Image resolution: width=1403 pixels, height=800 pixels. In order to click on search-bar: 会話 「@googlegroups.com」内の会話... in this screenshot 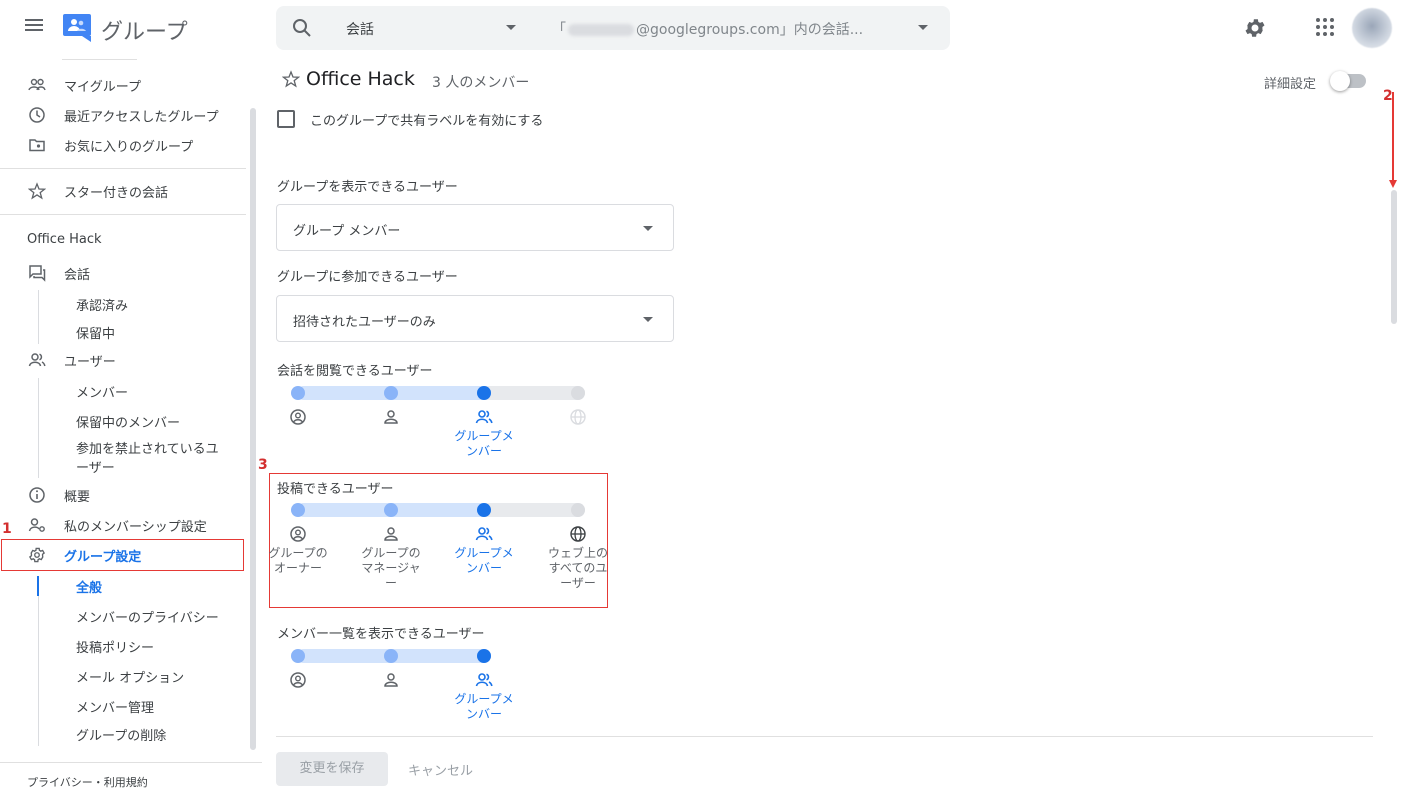, I will do `click(613, 28)`.